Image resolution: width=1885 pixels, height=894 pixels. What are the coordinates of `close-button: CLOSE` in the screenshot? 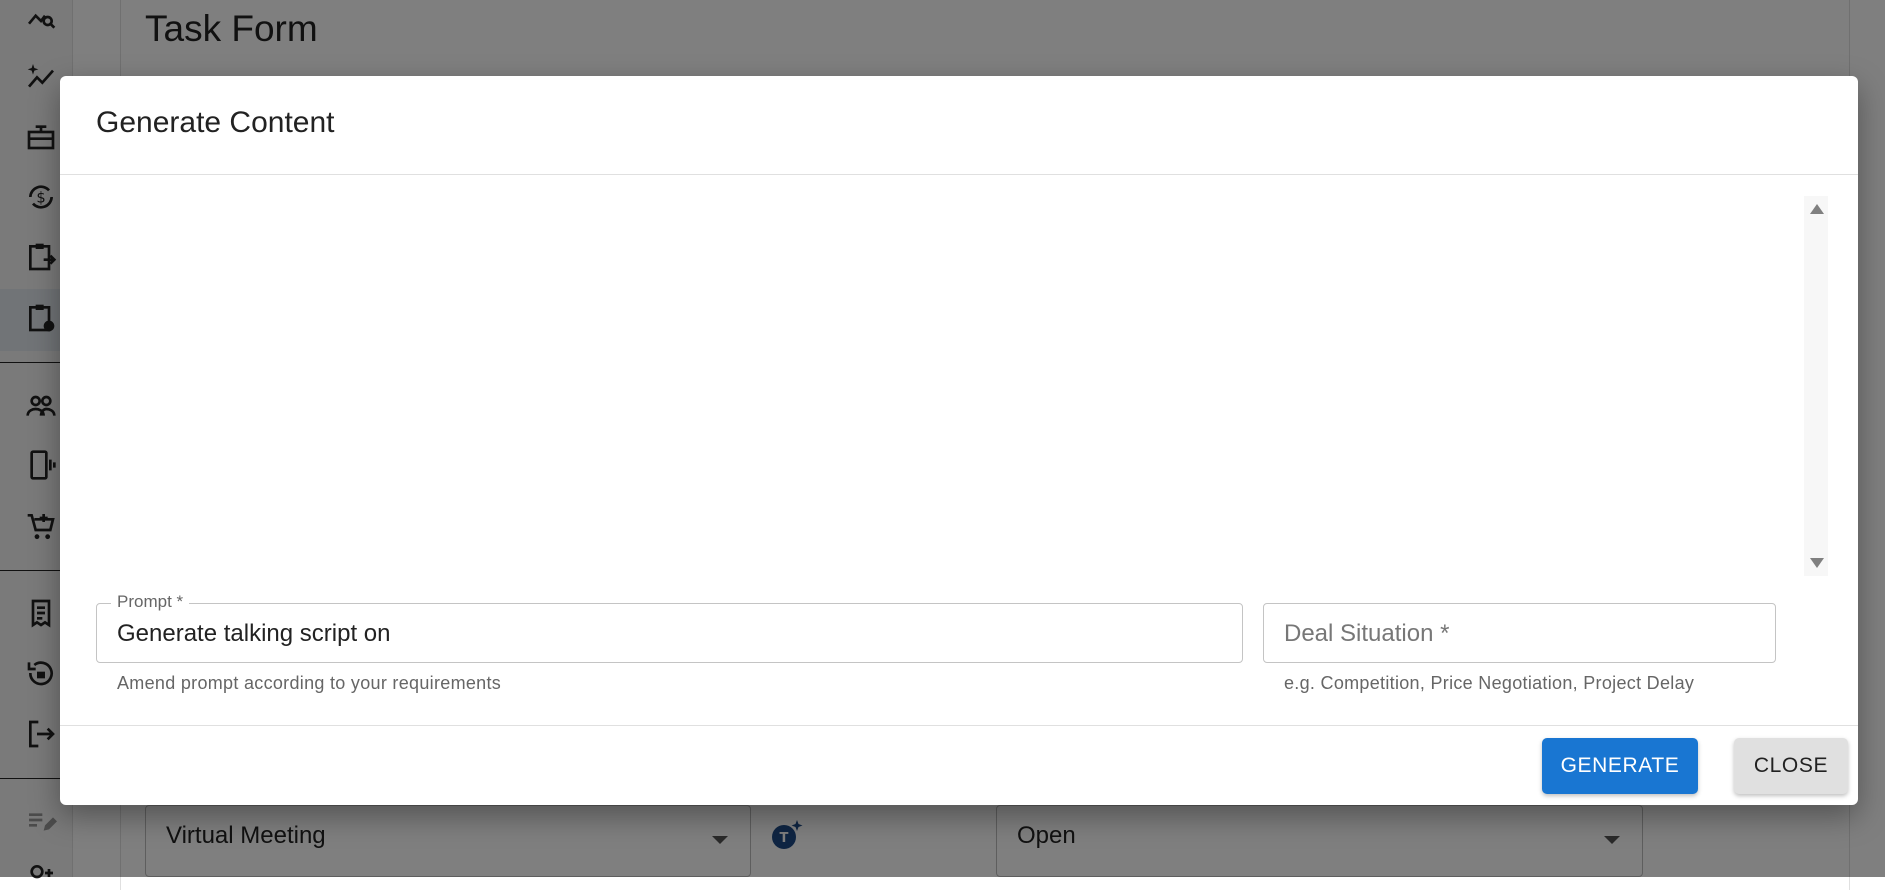 It's located at (1791, 766).